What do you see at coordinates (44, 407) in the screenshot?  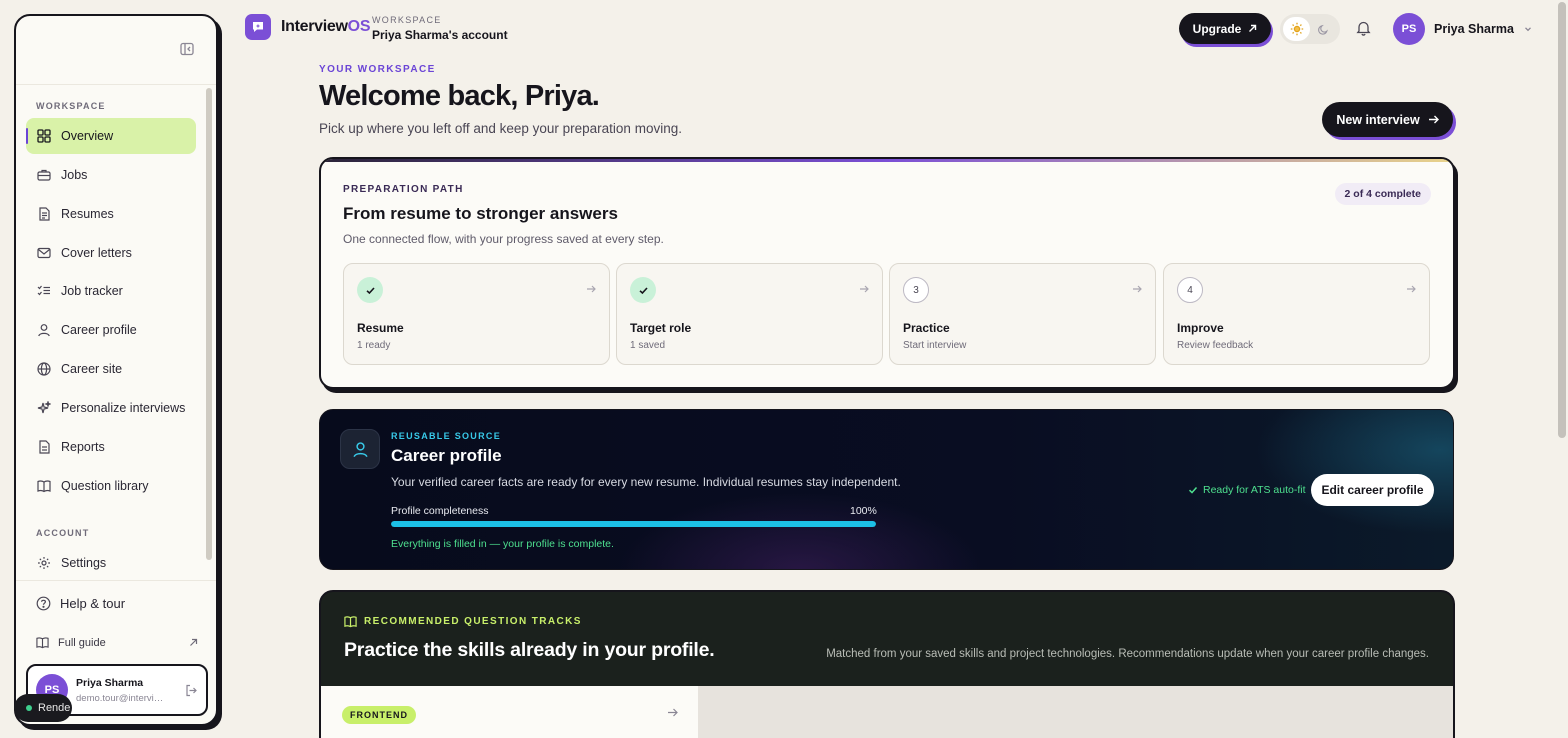 I see `sparkle-icon` at bounding box center [44, 407].